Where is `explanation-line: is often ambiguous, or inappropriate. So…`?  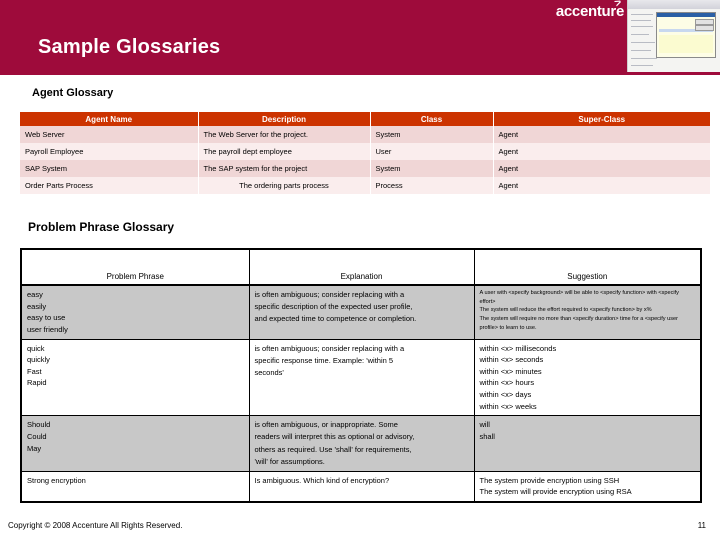
explanation-line: is often ambiguous, or inappropriate. So… is located at coordinates (326, 425).